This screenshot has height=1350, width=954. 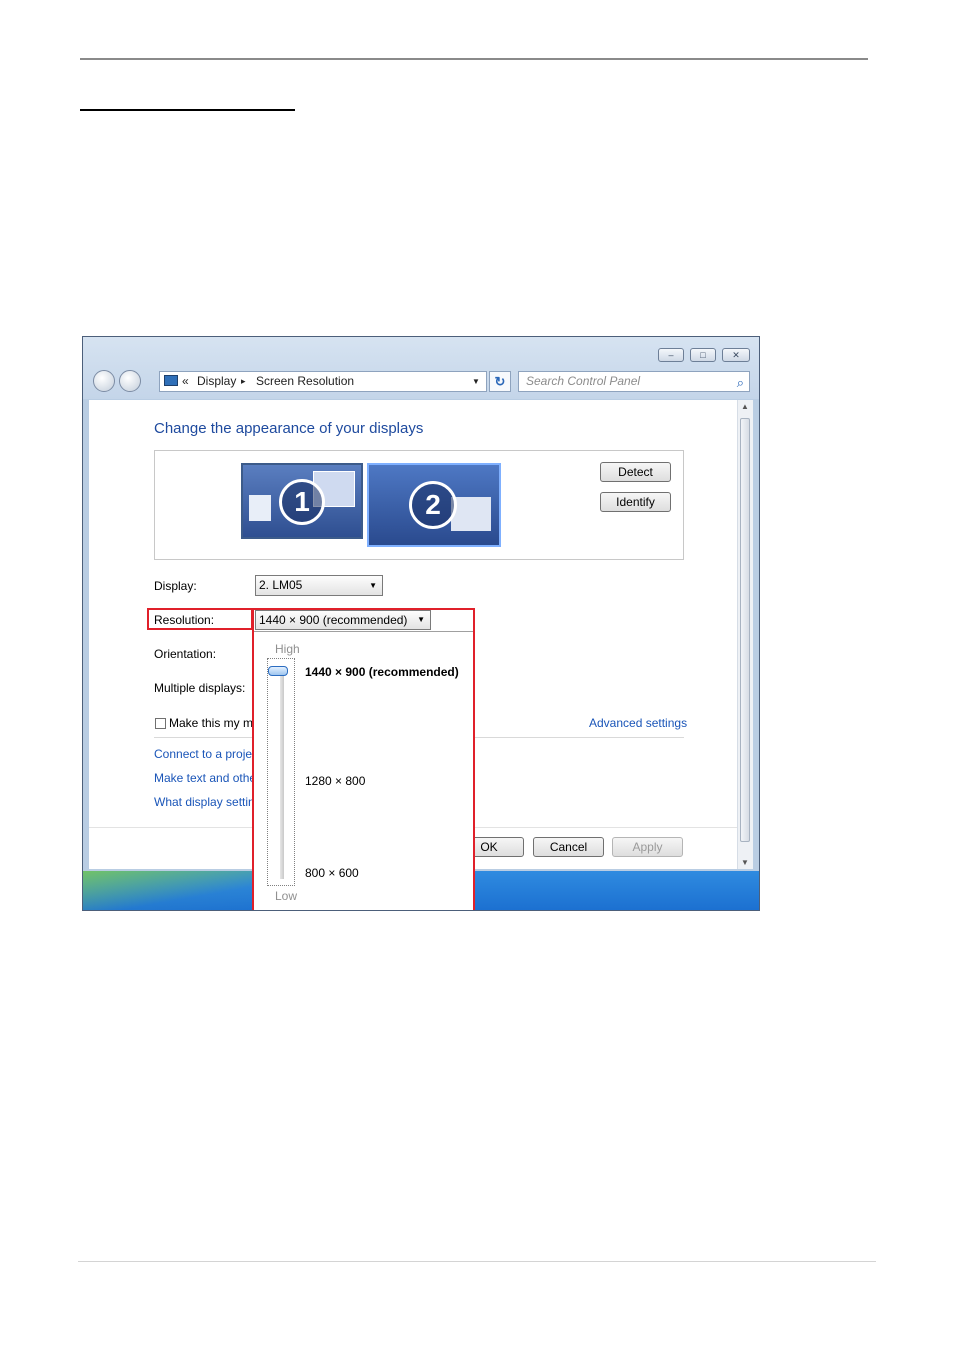 What do you see at coordinates (160, 723) in the screenshot?
I see `make-main-display-checkbox` at bounding box center [160, 723].